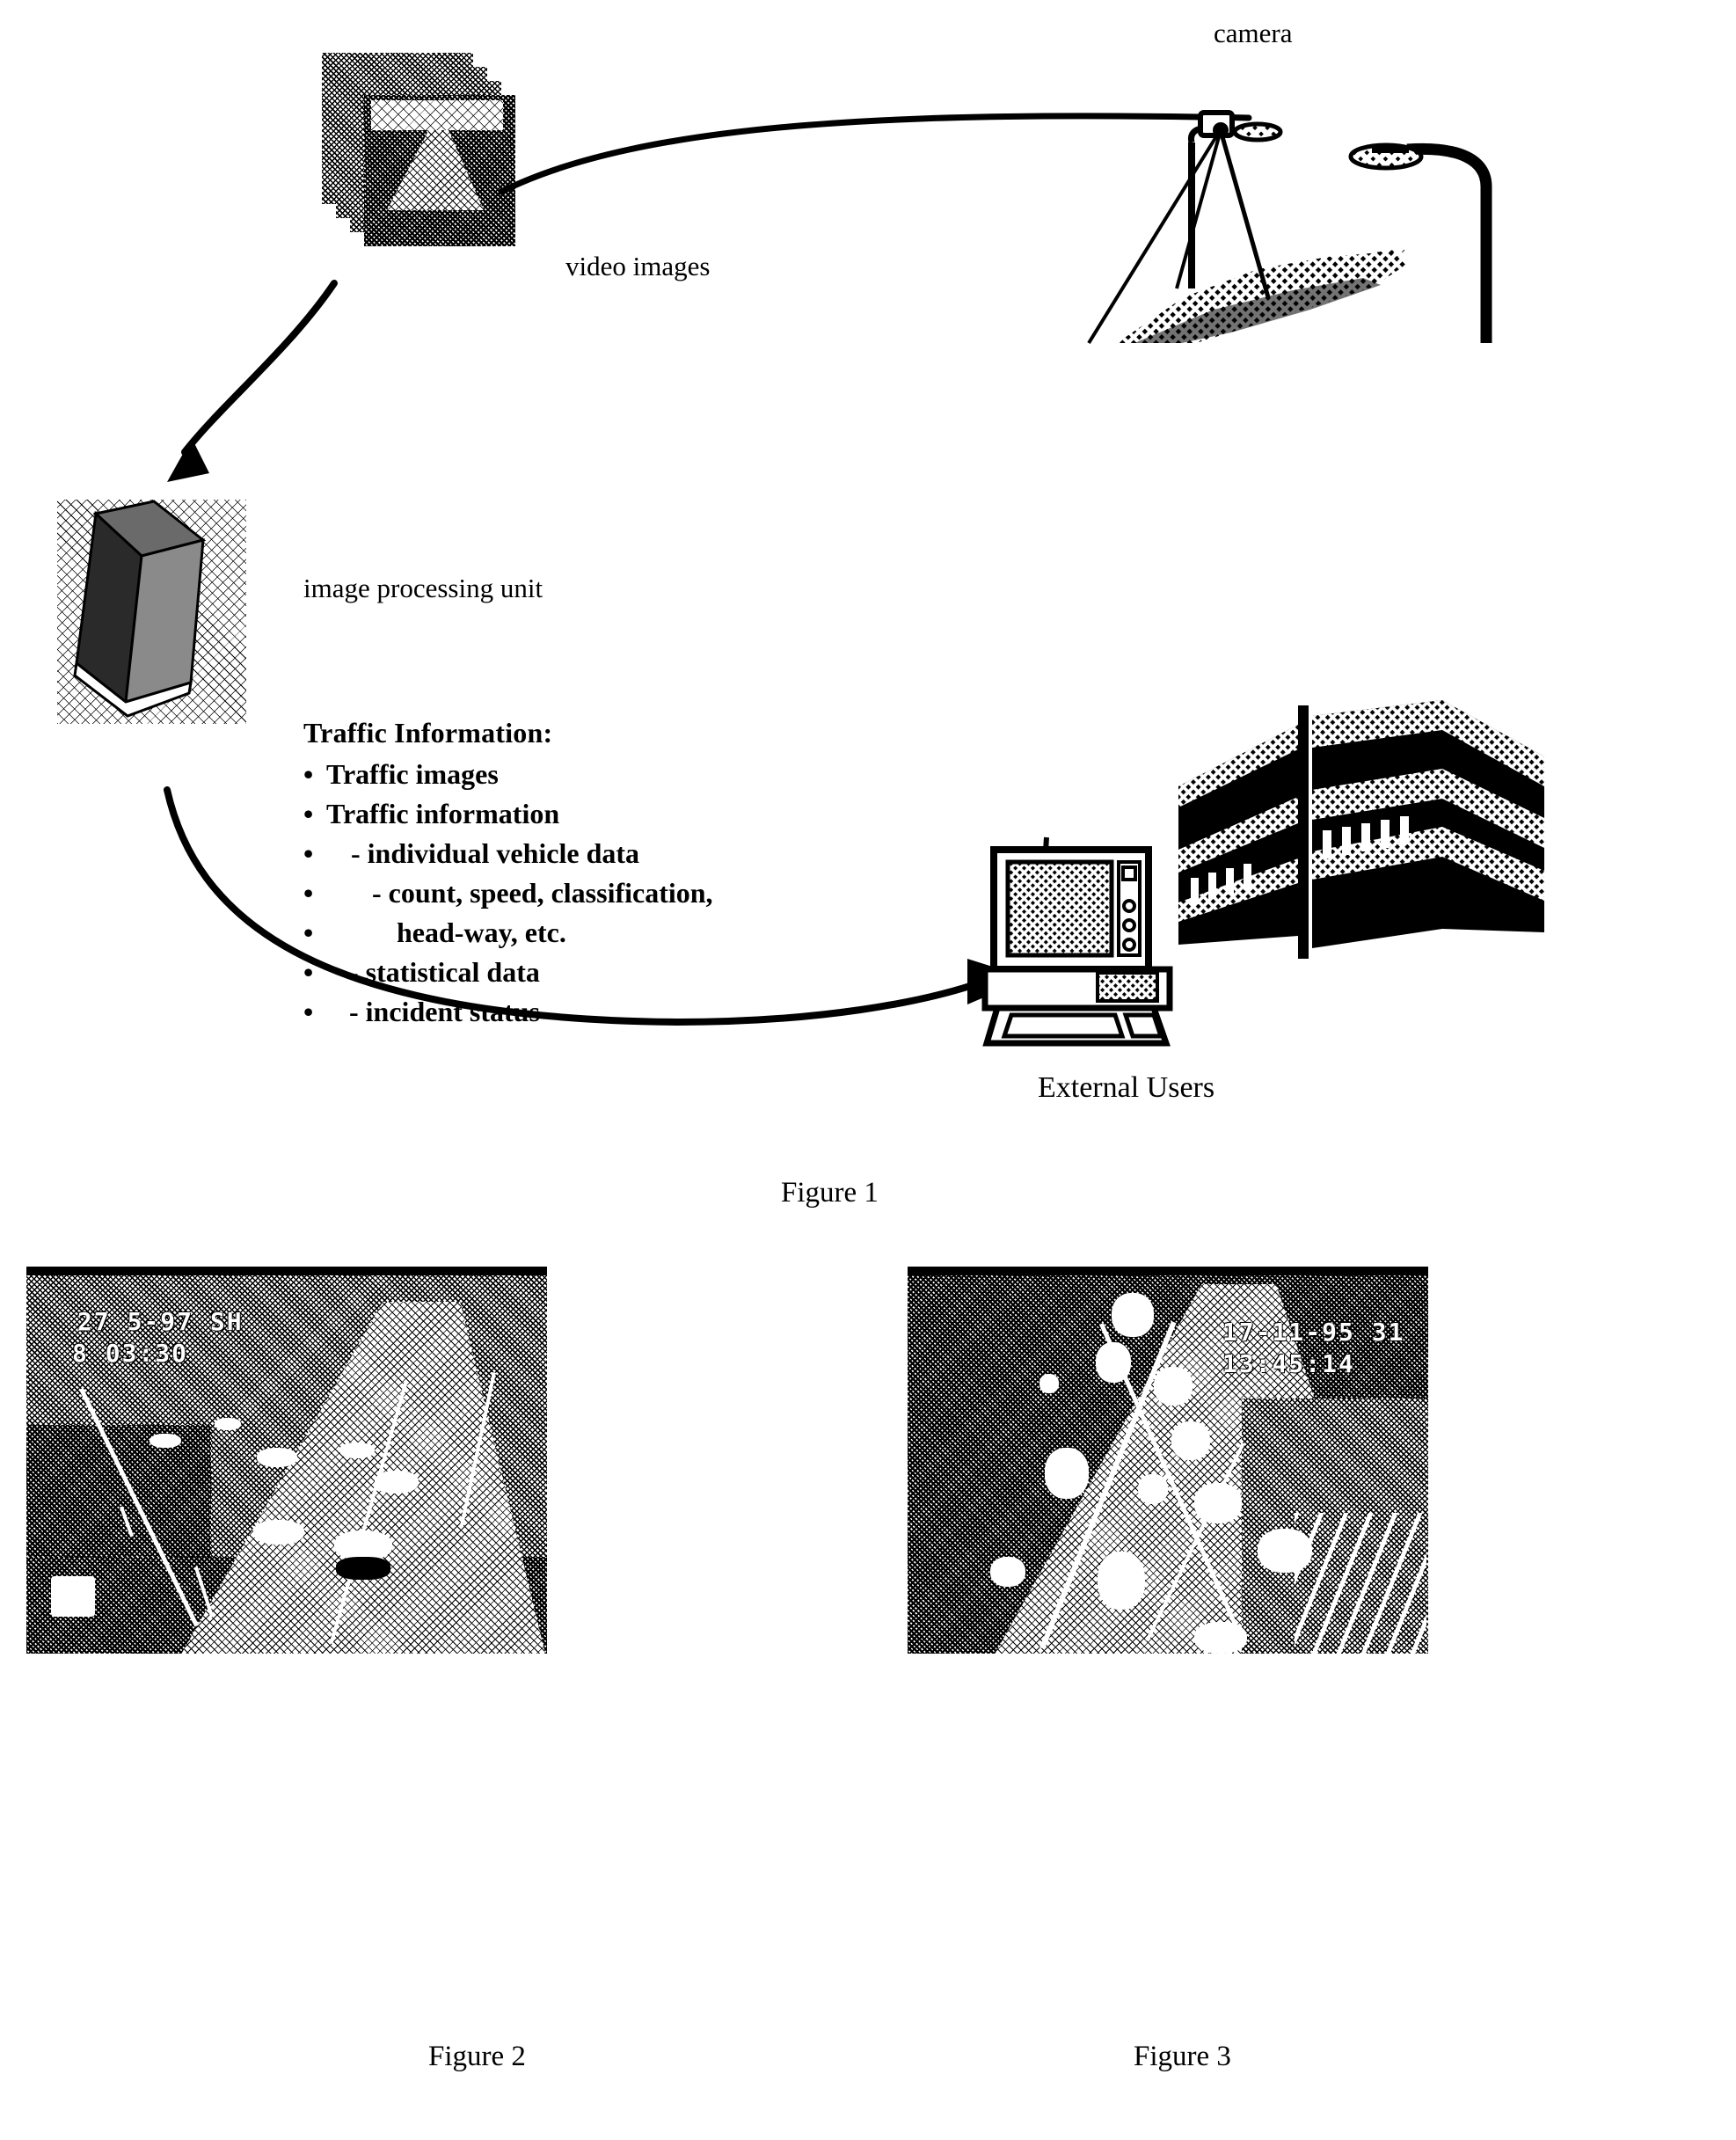  What do you see at coordinates (1143, 1025) in the screenshot?
I see `keyboard-keys-numpad` at bounding box center [1143, 1025].